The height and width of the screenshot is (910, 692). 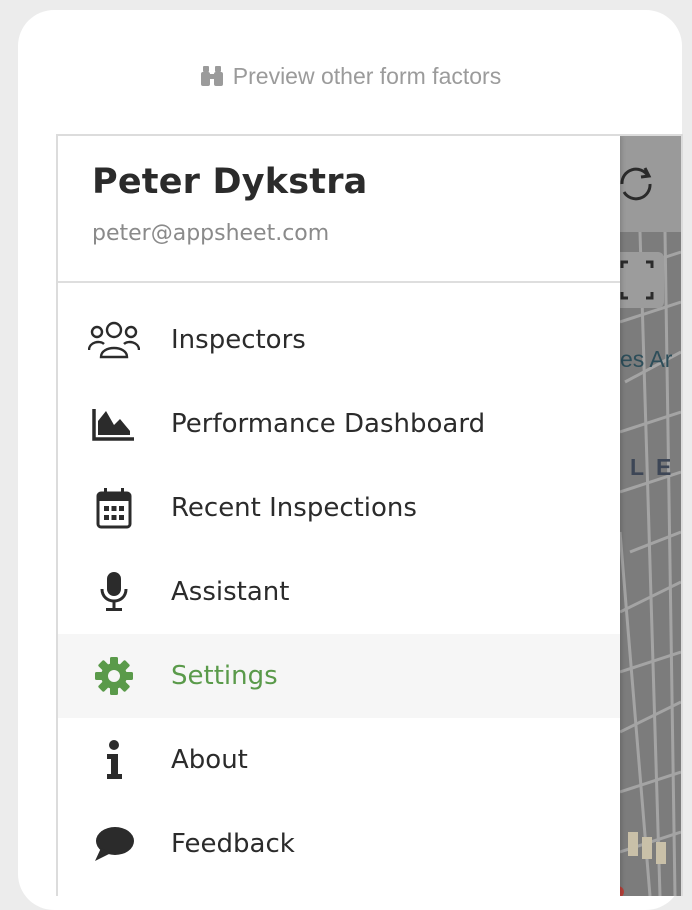 What do you see at coordinates (233, 844) in the screenshot?
I see `menu-item-label: Feedback` at bounding box center [233, 844].